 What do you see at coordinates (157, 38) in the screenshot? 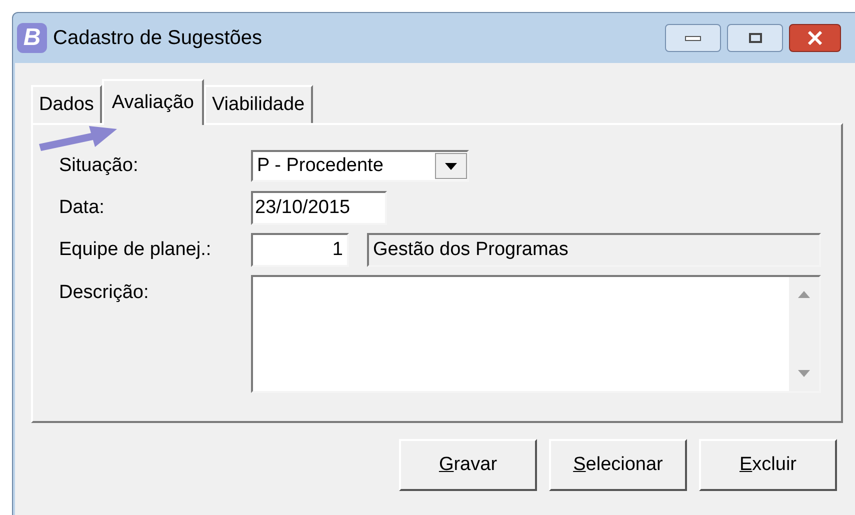
I see `window-title: Cadastro de Sugestões` at bounding box center [157, 38].